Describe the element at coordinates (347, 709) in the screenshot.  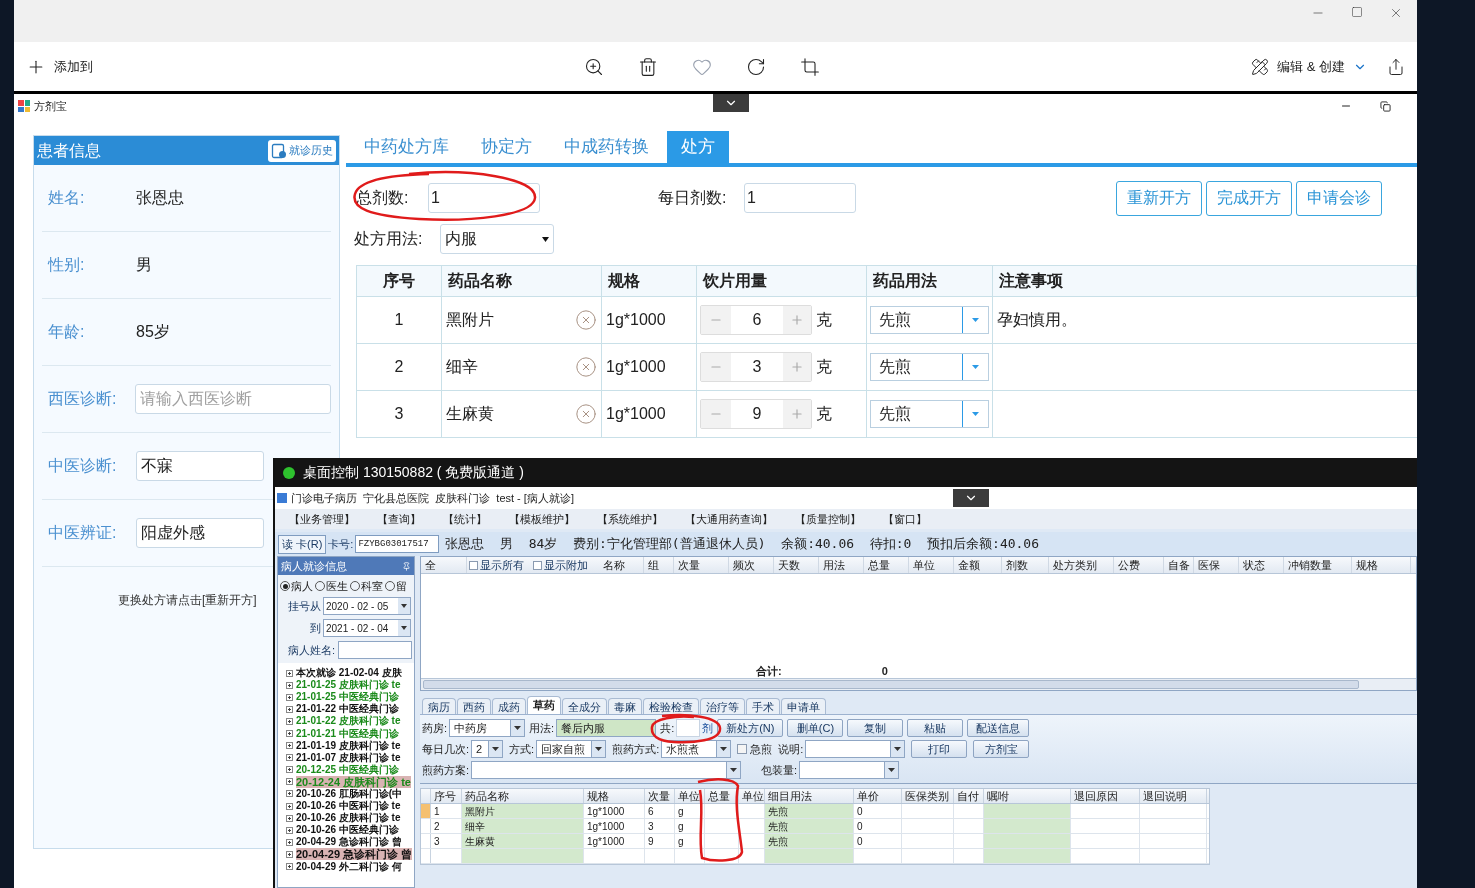
I see `visit-item: 21-01-22 中医经典门诊` at that location.